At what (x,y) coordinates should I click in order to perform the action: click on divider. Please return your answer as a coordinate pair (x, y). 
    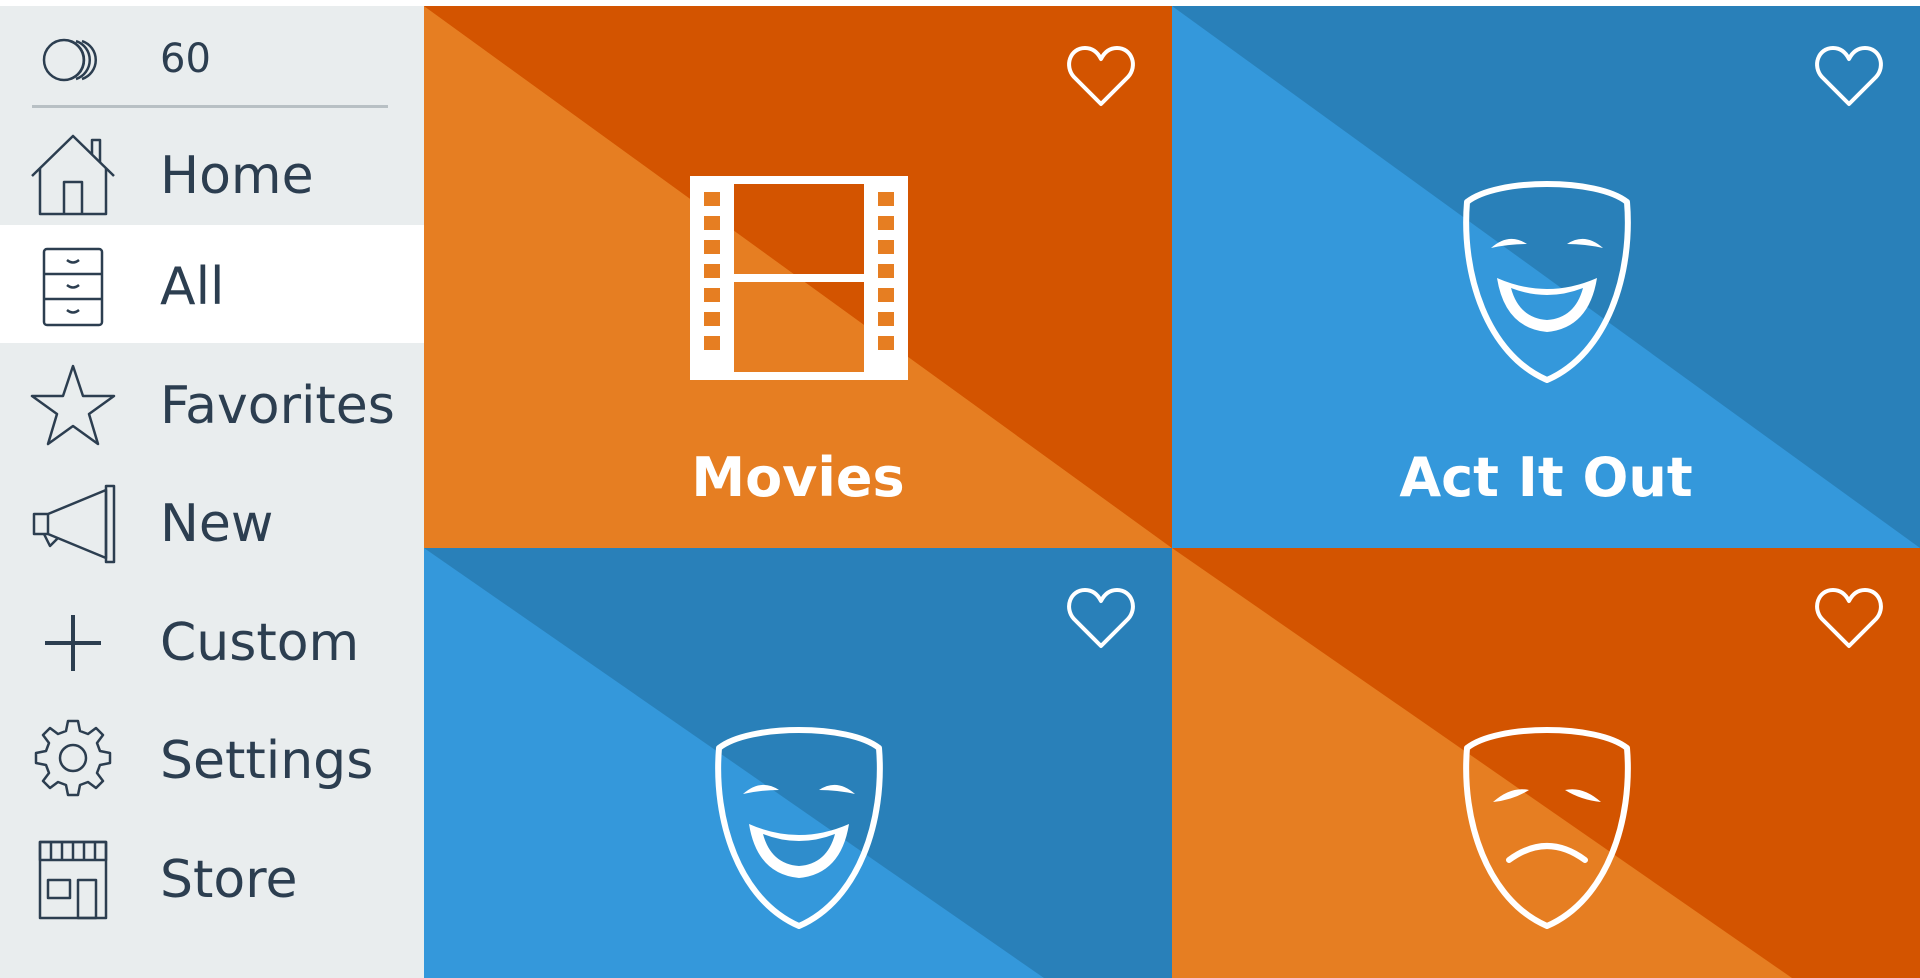
    Looking at the image, I should click on (210, 106).